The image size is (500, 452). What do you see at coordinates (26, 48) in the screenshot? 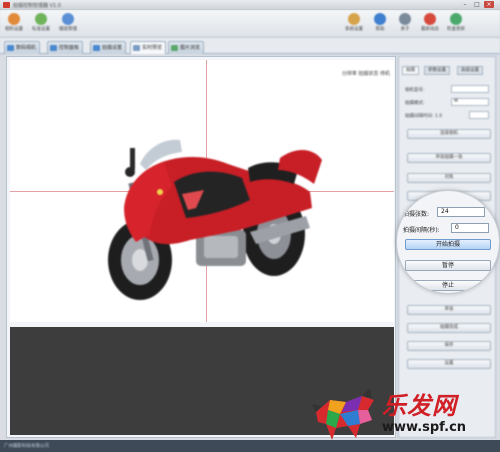
I see `tab-label: 数码相机` at bounding box center [26, 48].